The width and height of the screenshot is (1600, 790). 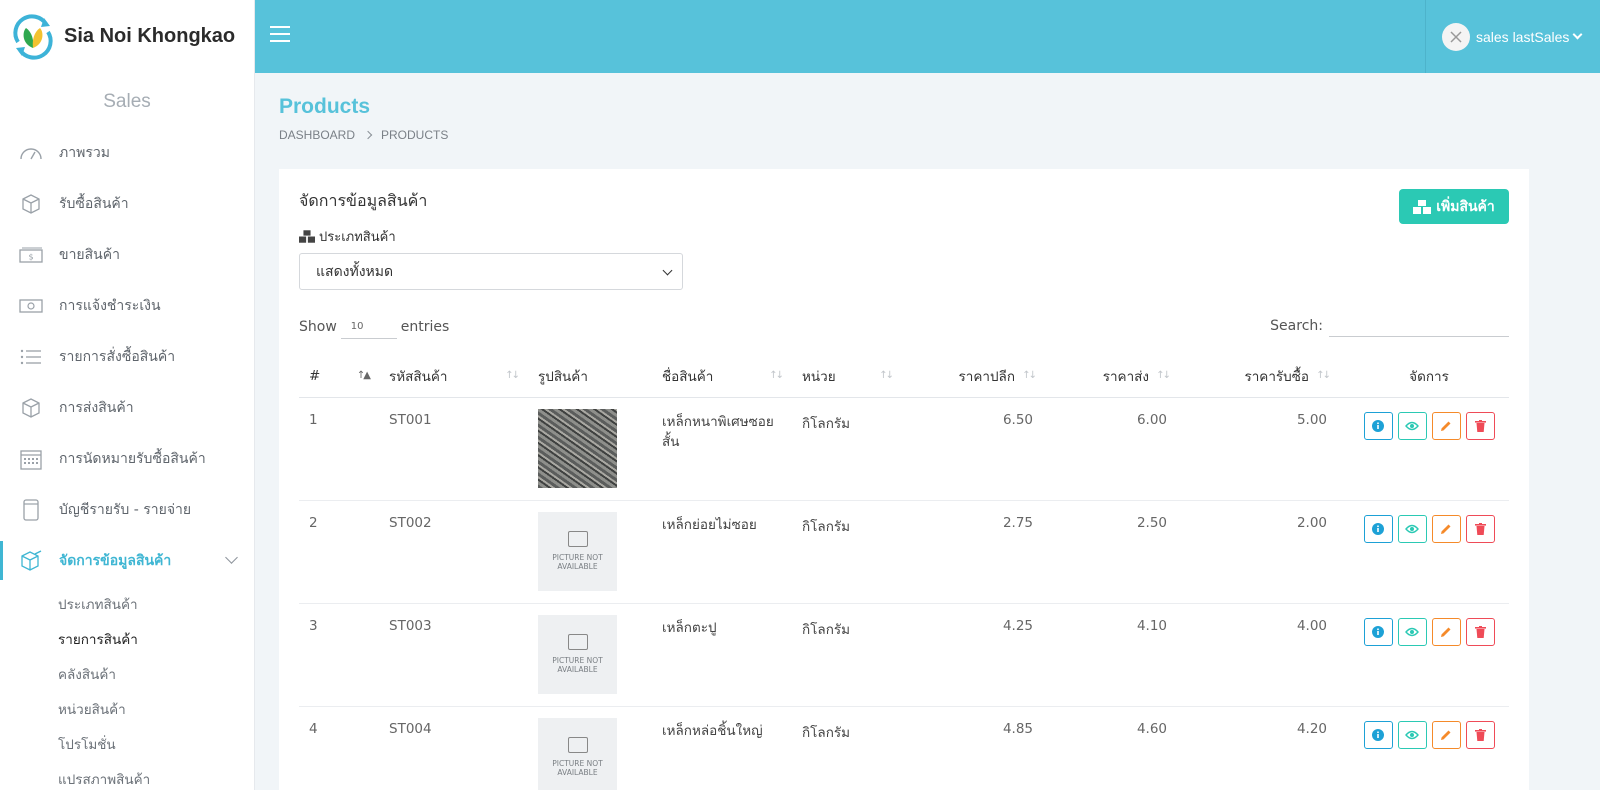 I want to click on ledger-icon, so click(x=31, y=509).